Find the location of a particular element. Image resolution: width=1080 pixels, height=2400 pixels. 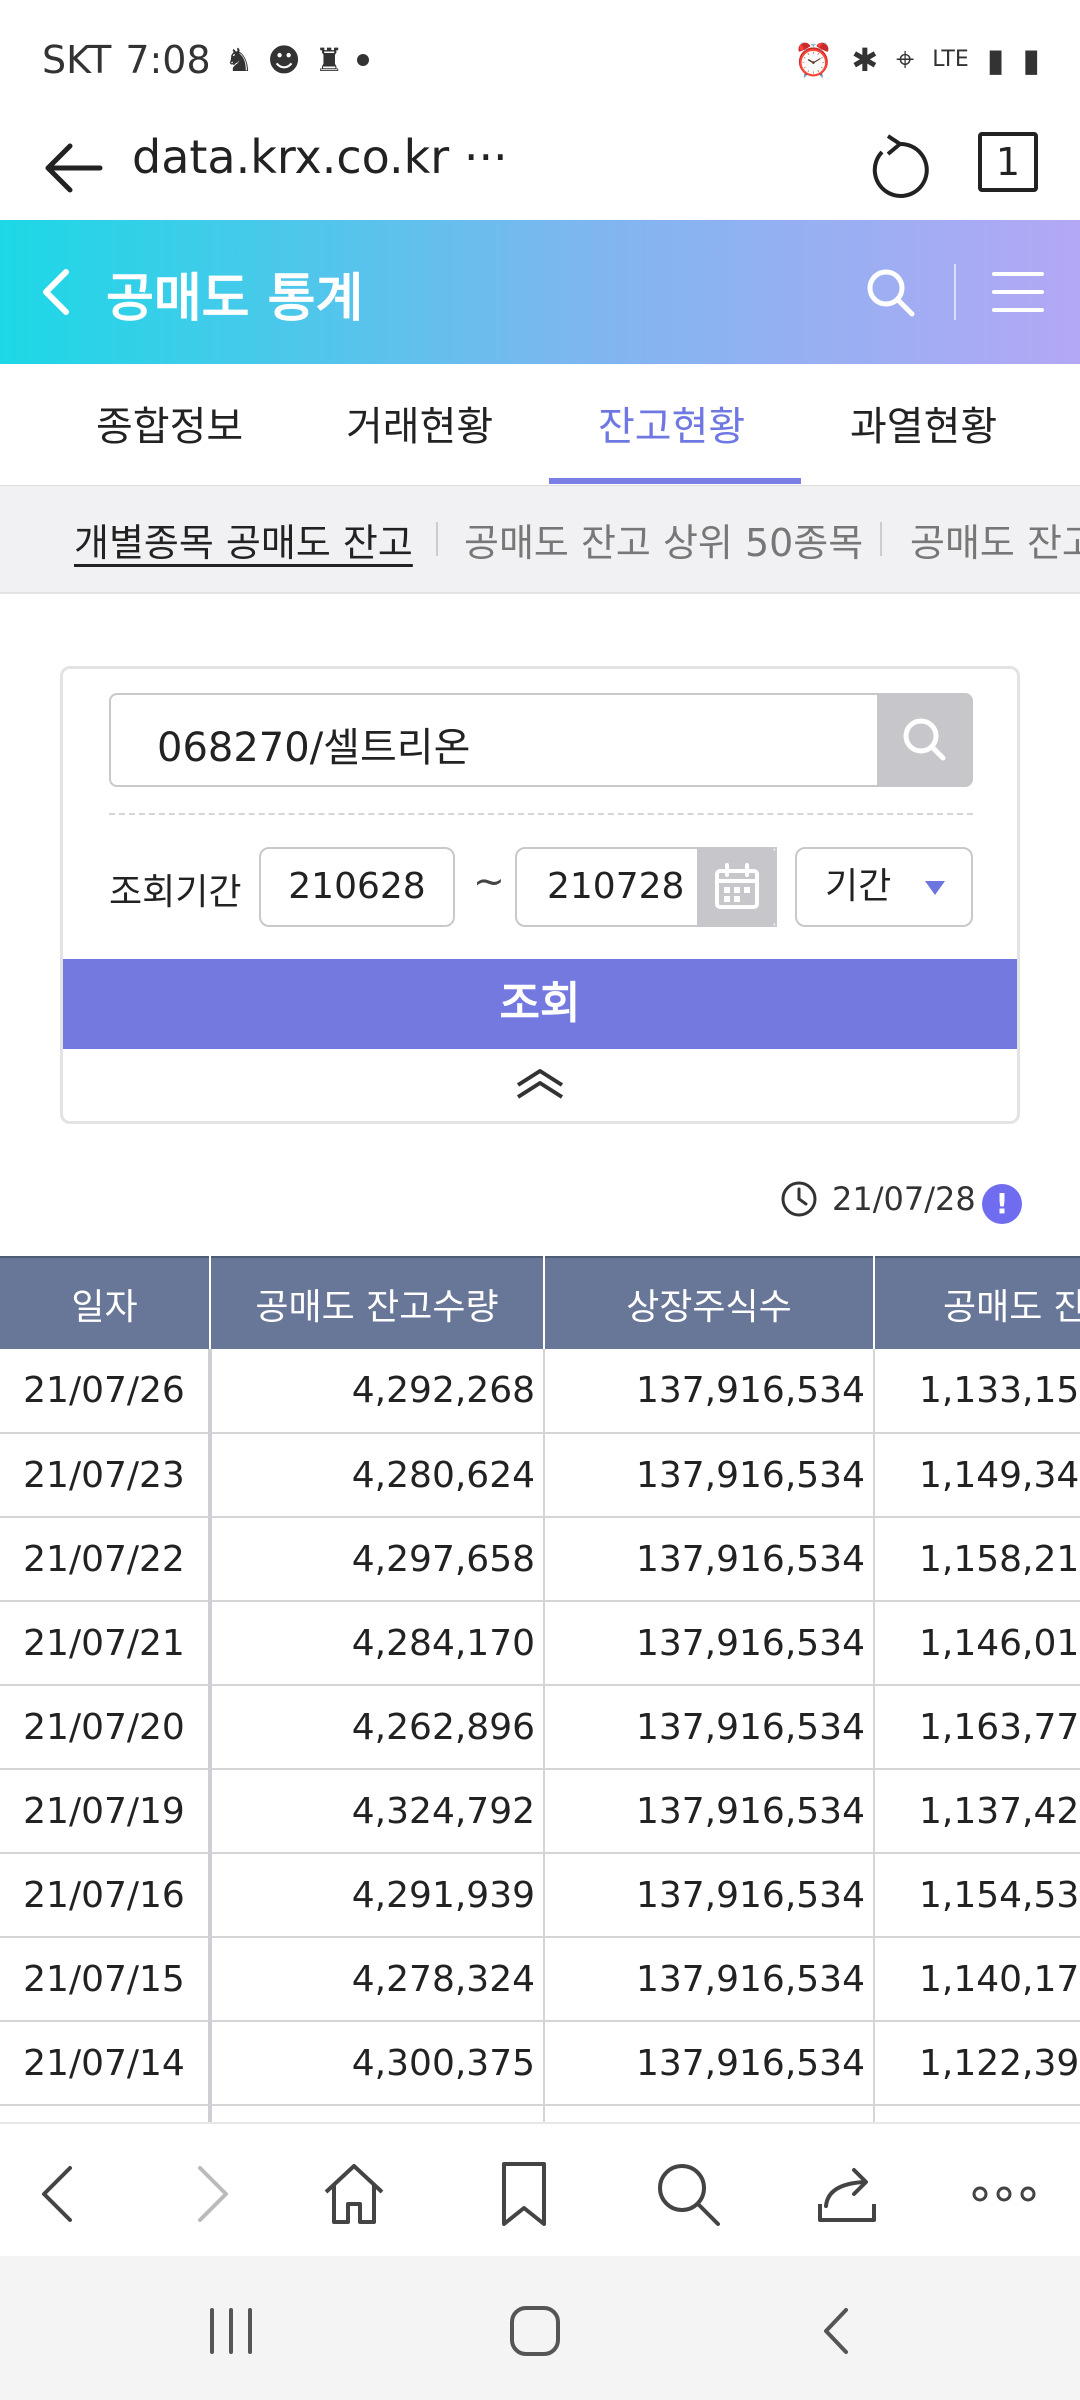

url-text: data.krx.co.kr ··· is located at coordinates (320, 157).